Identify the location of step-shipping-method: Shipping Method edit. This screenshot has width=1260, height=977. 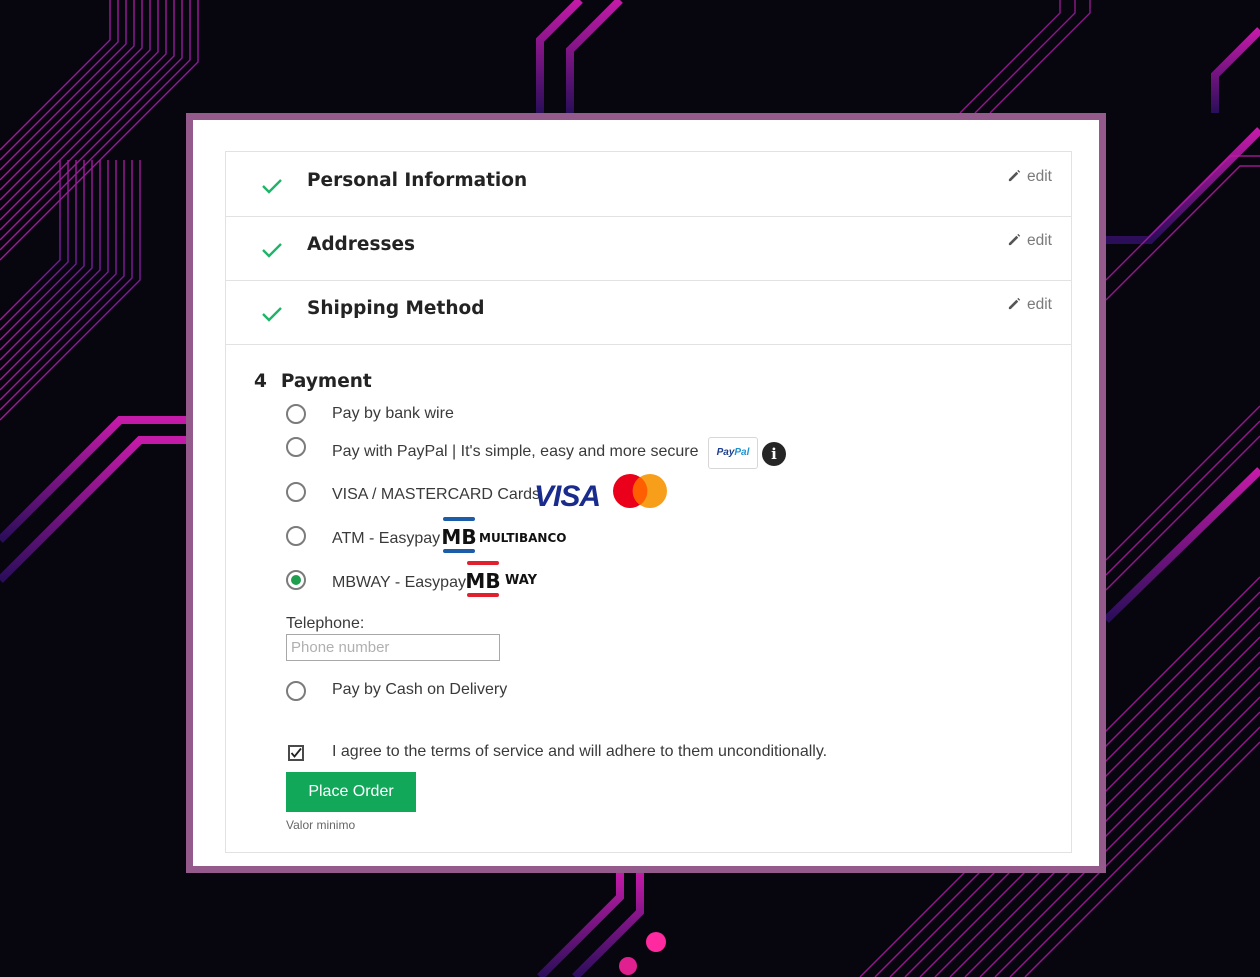
(648, 312).